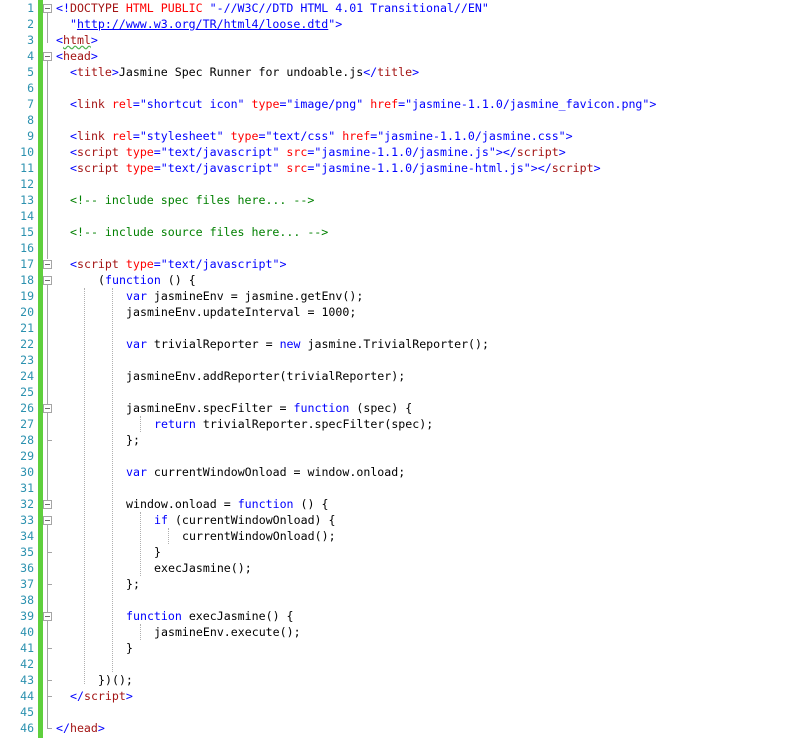 The width and height of the screenshot is (786, 738). Describe the element at coordinates (202, 24) in the screenshot. I see `dtd-link: http://www.w3.org/TR/html4/loose.dtd` at that location.